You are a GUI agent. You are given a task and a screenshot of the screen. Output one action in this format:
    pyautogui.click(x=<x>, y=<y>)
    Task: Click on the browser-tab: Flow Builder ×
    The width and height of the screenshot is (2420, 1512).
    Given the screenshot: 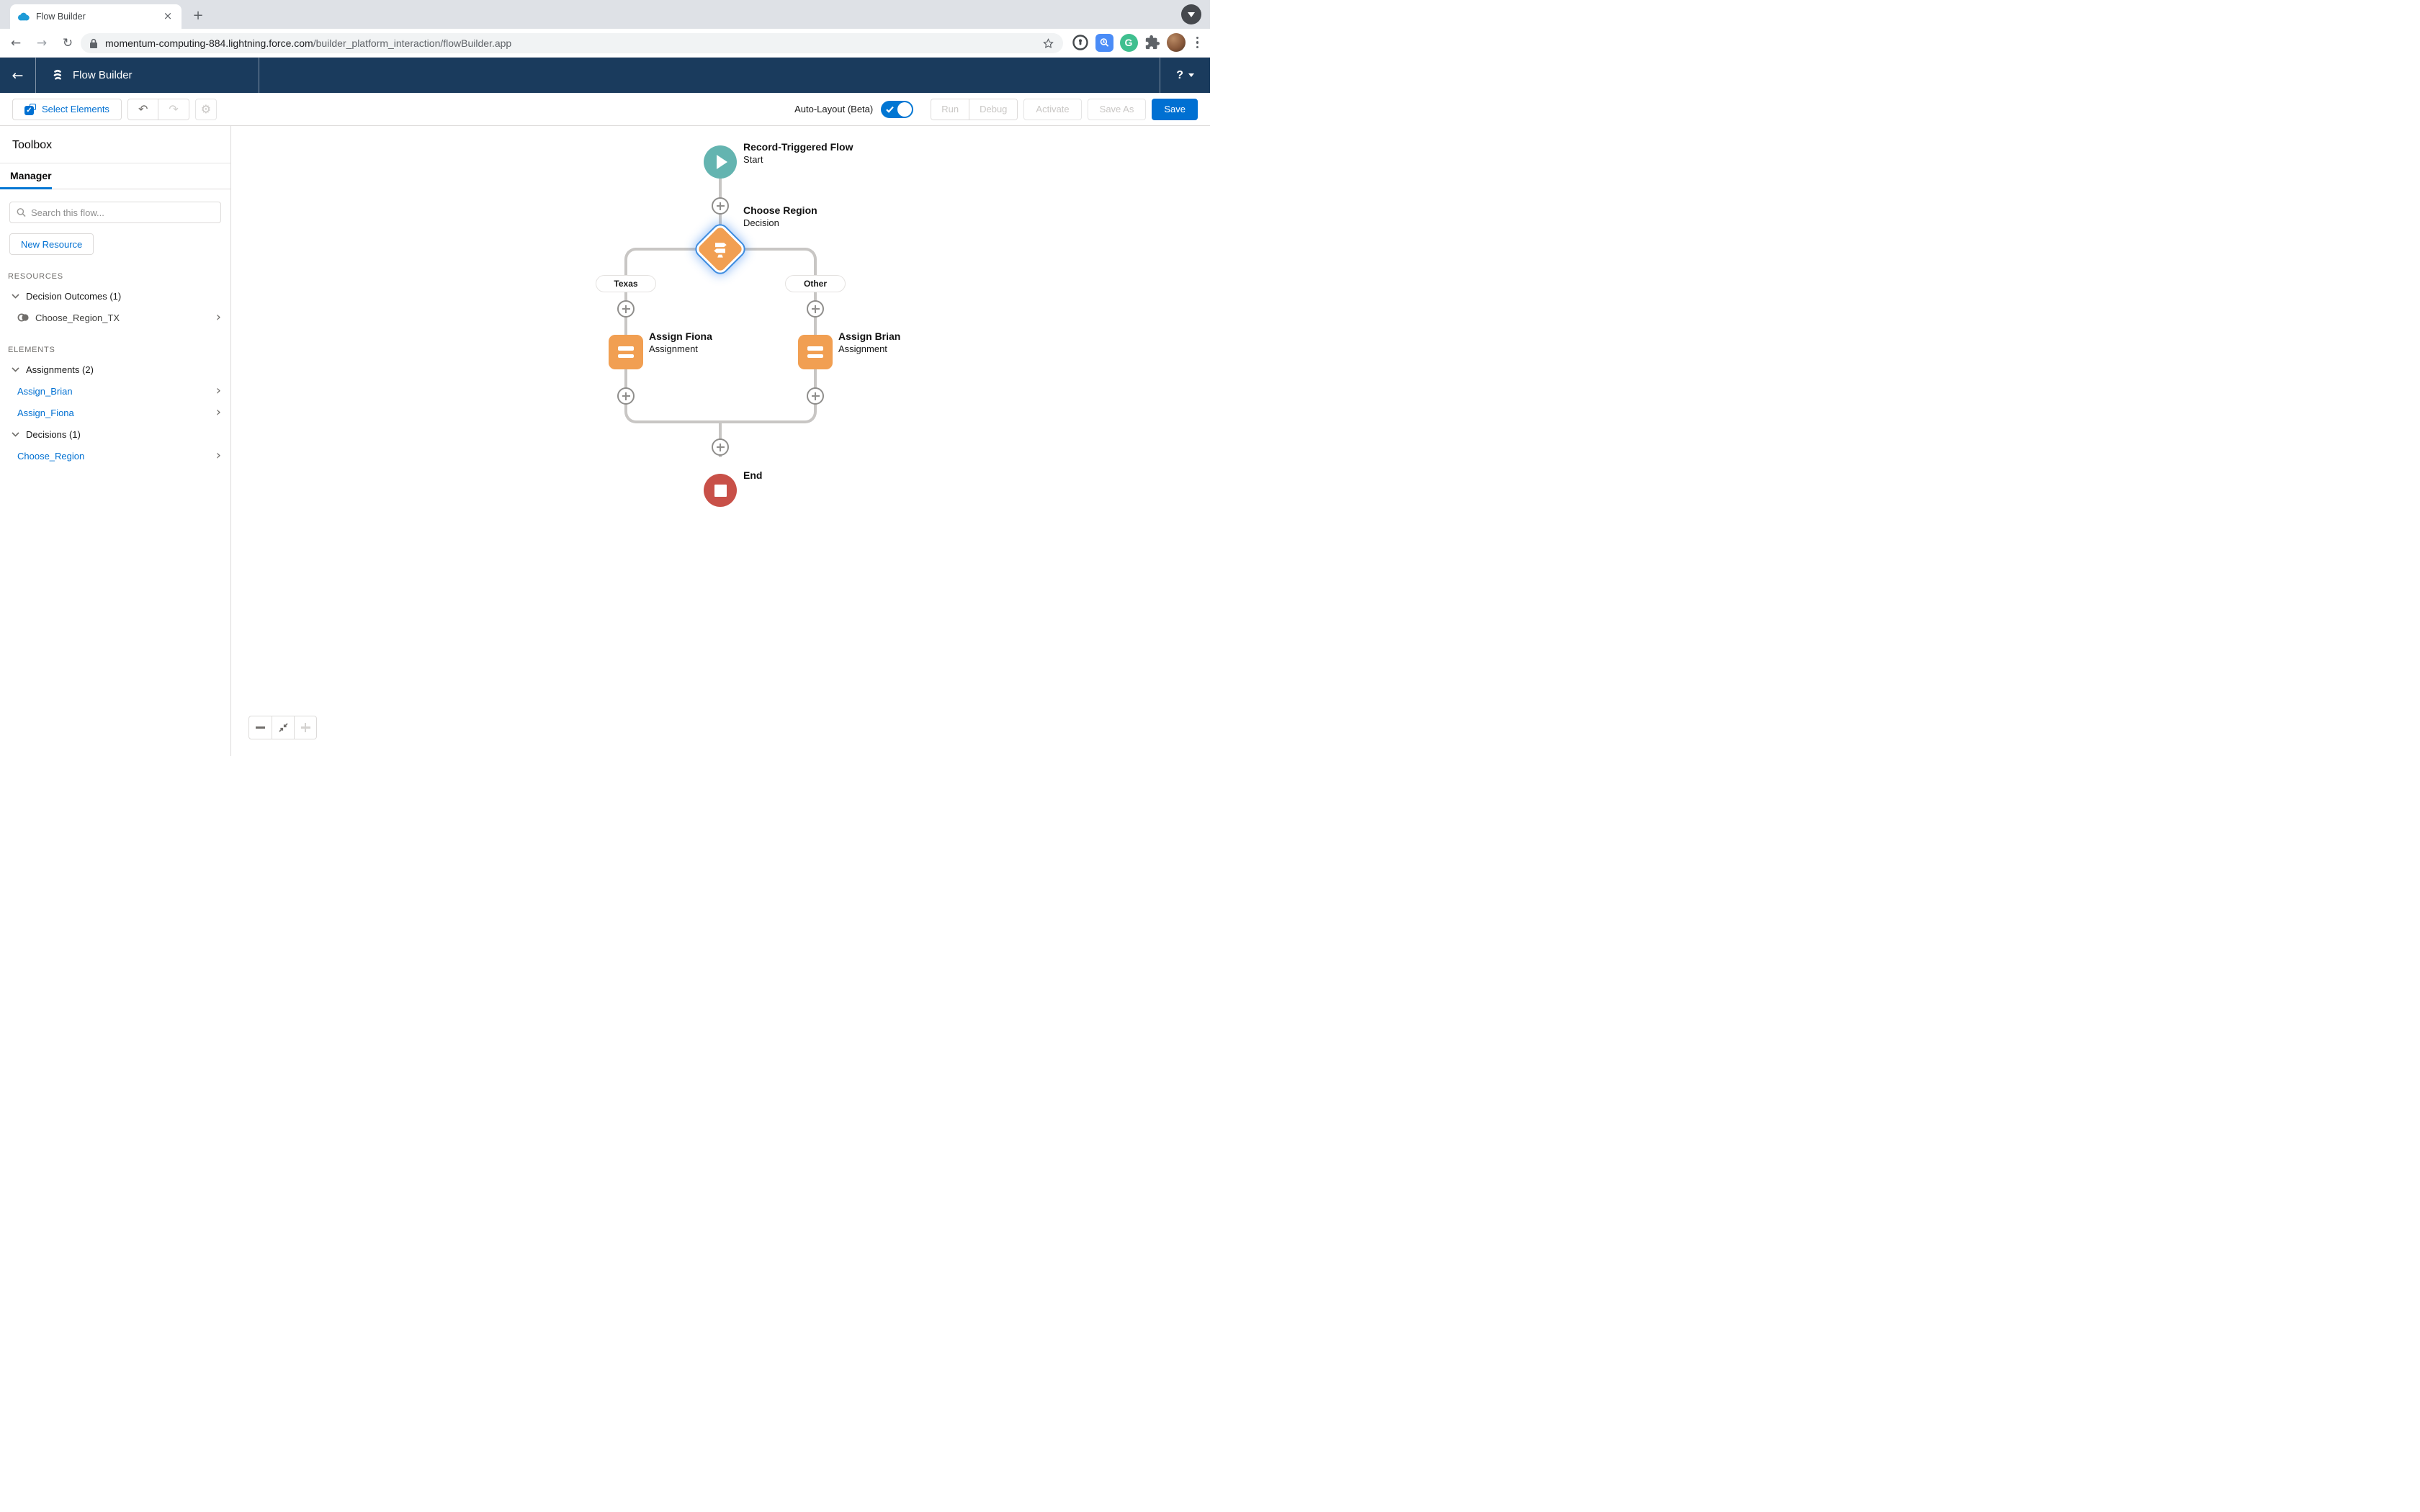 What is the action you would take?
    pyautogui.click(x=96, y=16)
    